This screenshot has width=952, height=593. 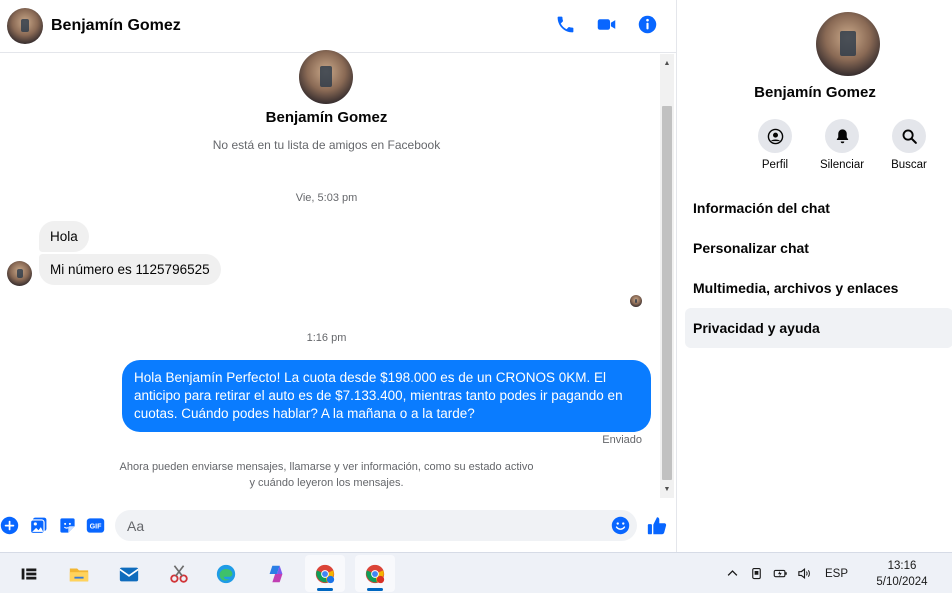 I want to click on clock: 13:16 5/10/2024, so click(x=902, y=574).